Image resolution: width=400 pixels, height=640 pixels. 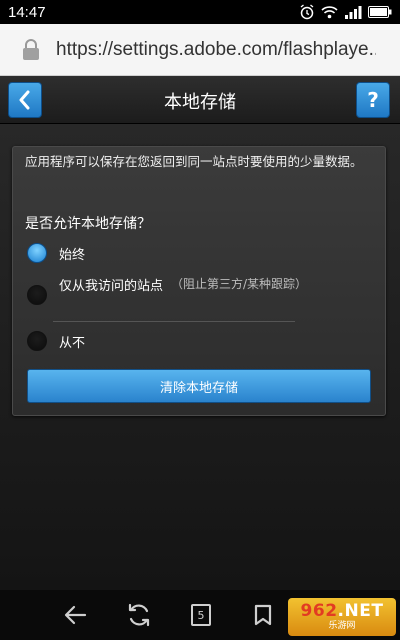 What do you see at coordinates (72, 255) in the screenshot?
I see `option-always-label: 始终` at bounding box center [72, 255].